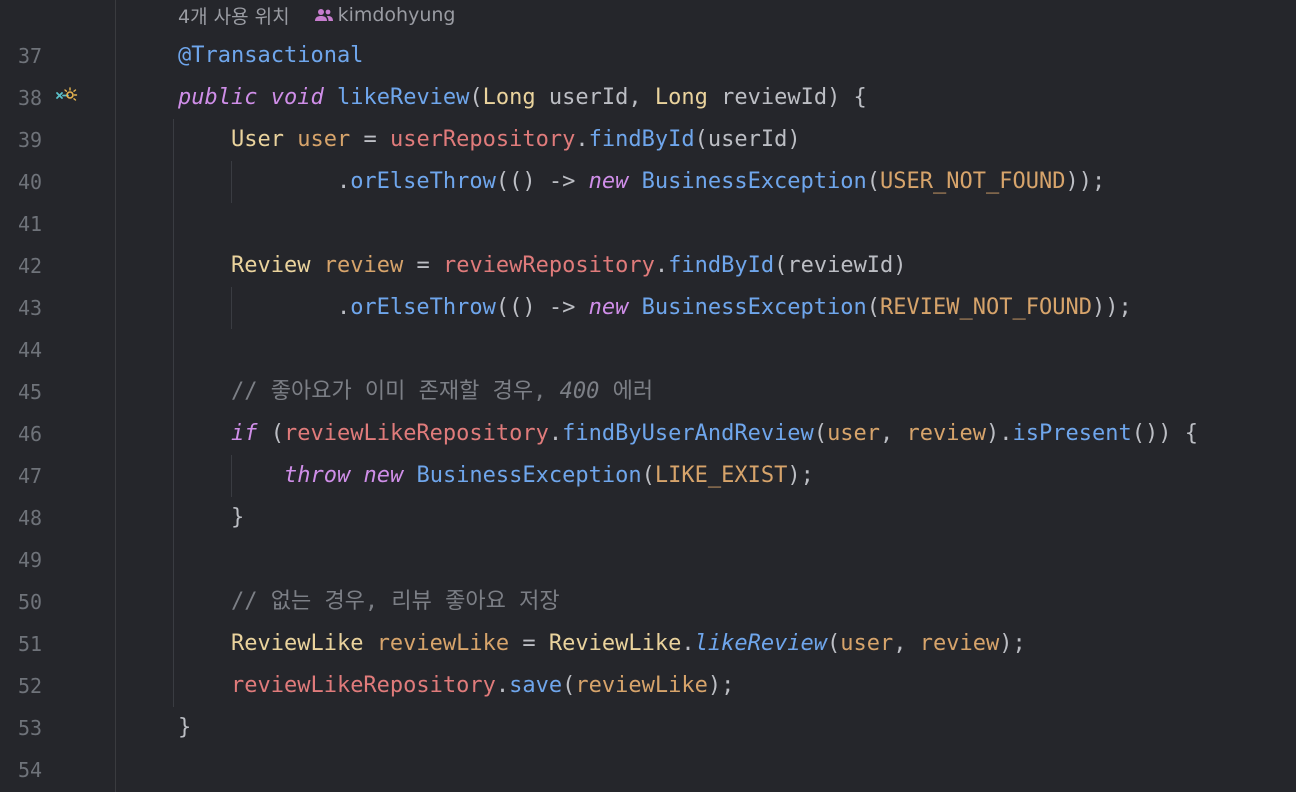 The height and width of the screenshot is (792, 1296). I want to click on code-text: reviewLikeRepository.save(reviewLike);, so click(456, 686).